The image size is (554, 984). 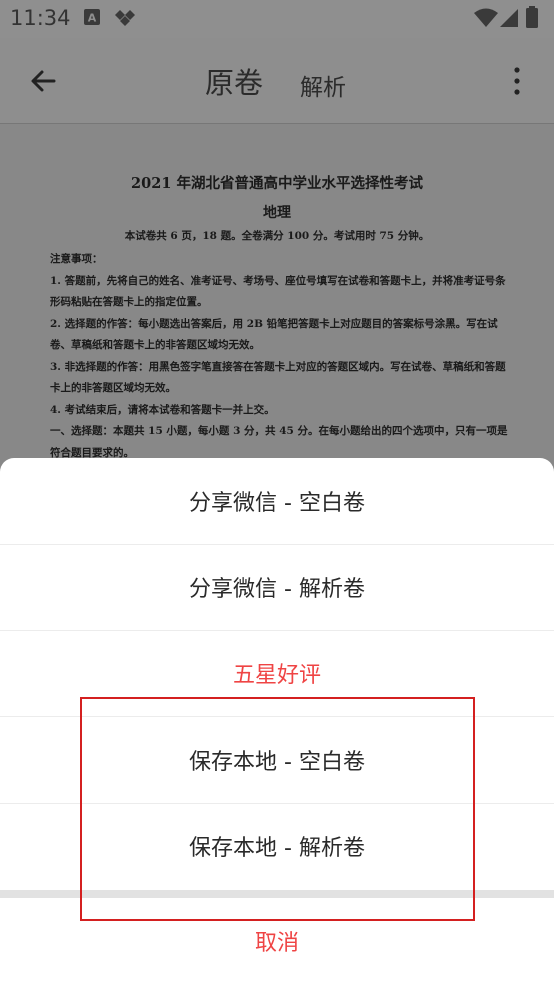 I want to click on battery-icon, so click(x=532, y=19).